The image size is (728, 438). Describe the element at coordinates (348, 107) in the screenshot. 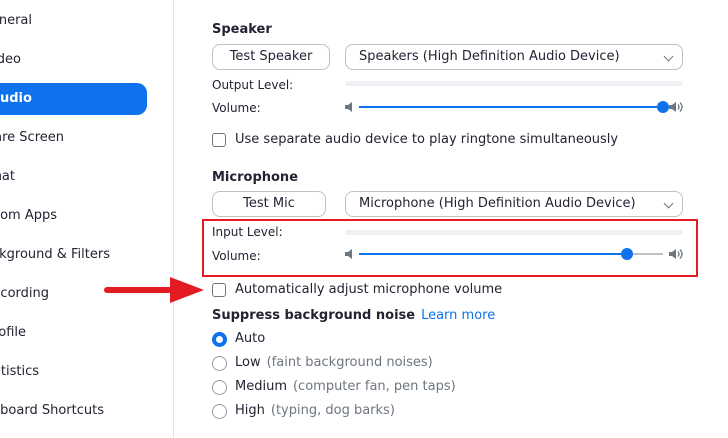

I see `volume-low-icon` at that location.